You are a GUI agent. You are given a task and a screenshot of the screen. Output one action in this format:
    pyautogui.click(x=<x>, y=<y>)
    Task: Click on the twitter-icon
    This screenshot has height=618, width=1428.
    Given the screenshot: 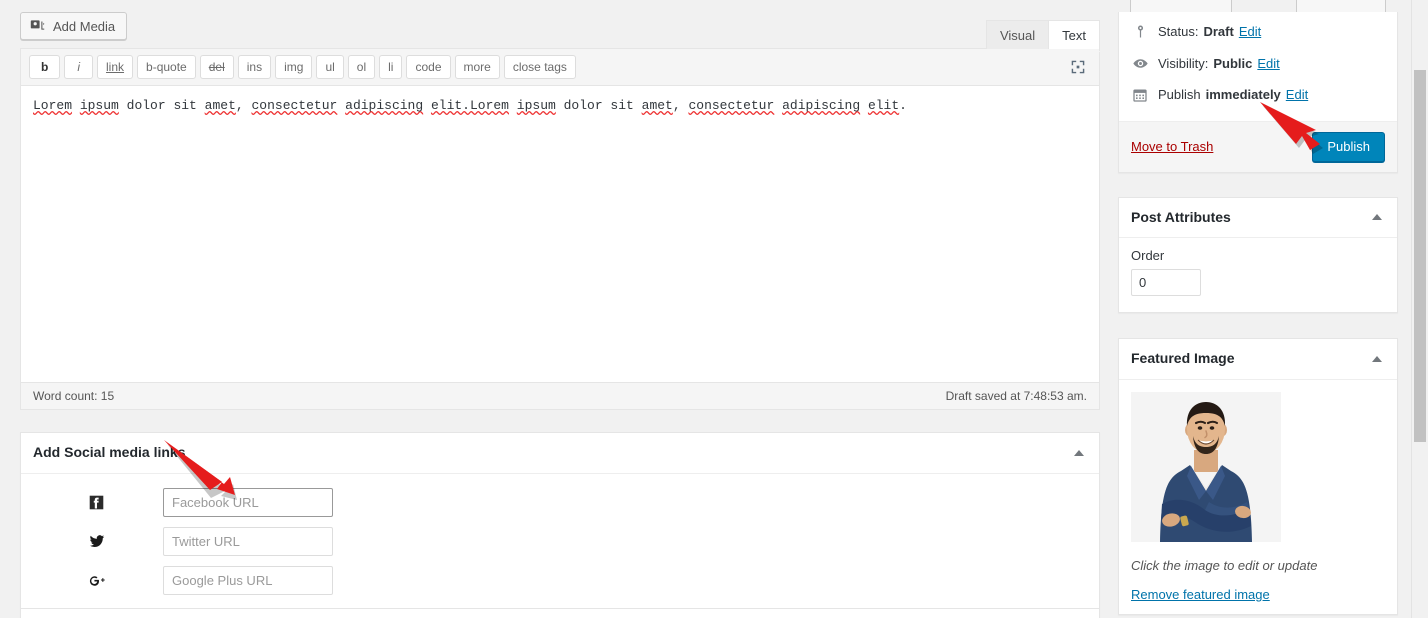 What is the action you would take?
    pyautogui.click(x=98, y=541)
    